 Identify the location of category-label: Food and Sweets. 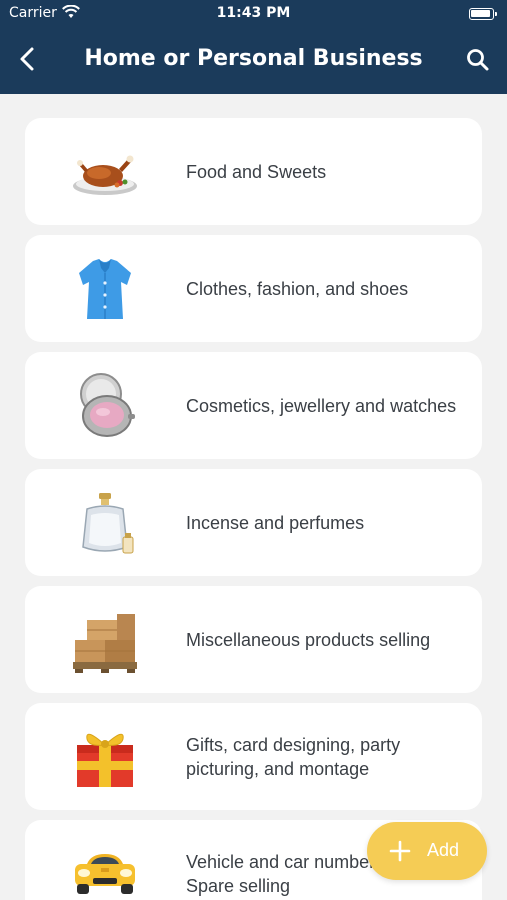
(256, 171).